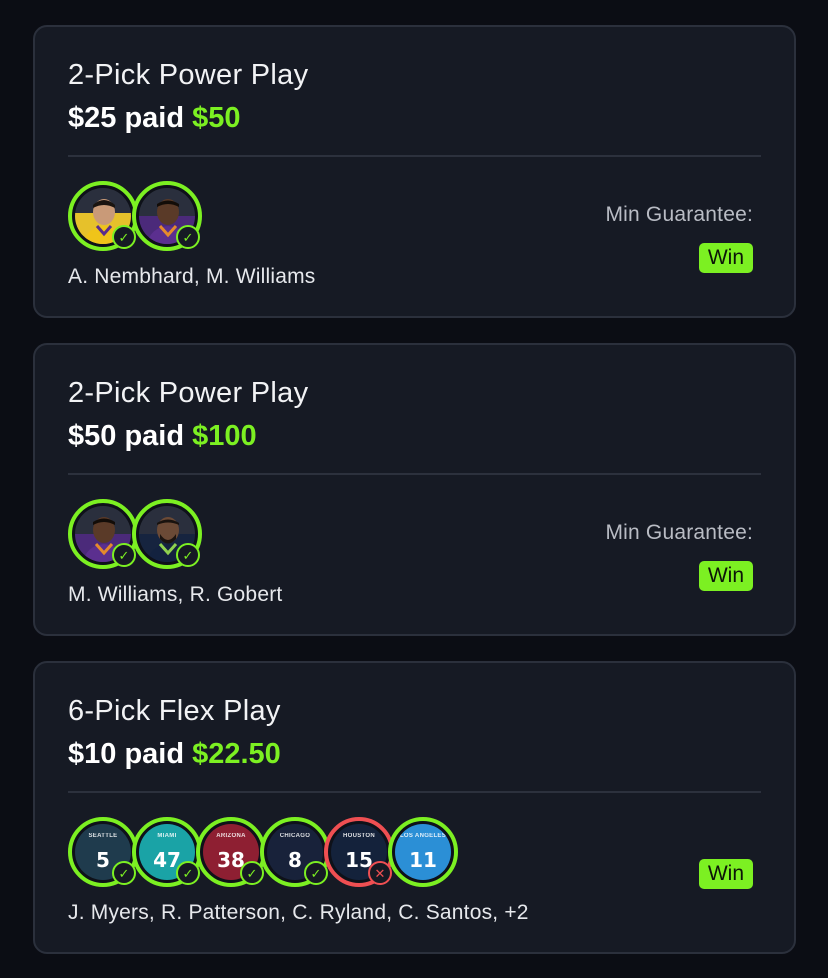  Describe the element at coordinates (103, 836) in the screenshot. I see `jersey-team: SEATTLE` at that location.